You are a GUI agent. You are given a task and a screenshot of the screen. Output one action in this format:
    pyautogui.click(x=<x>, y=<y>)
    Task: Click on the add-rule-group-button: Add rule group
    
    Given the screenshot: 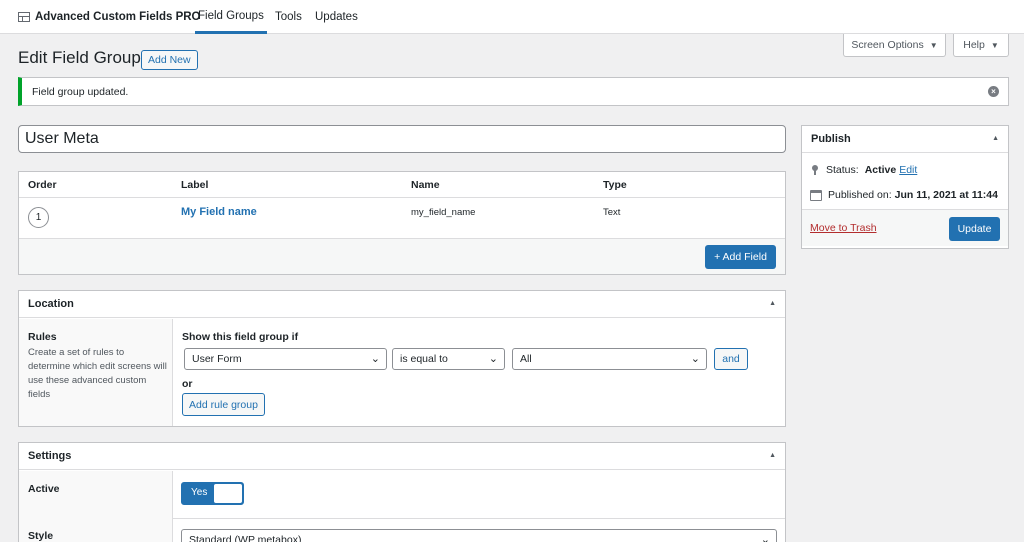 What is the action you would take?
    pyautogui.click(x=223, y=404)
    